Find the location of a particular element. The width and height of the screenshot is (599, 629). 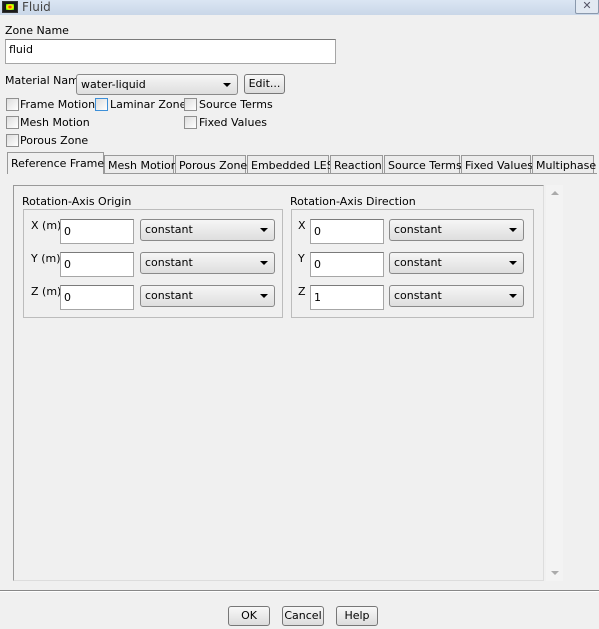

direction-y-input: 0 is located at coordinates (347, 264).